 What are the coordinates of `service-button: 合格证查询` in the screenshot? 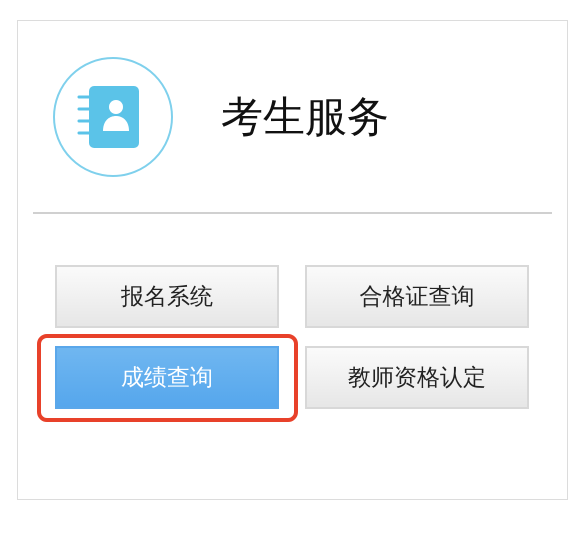 It's located at (417, 296).